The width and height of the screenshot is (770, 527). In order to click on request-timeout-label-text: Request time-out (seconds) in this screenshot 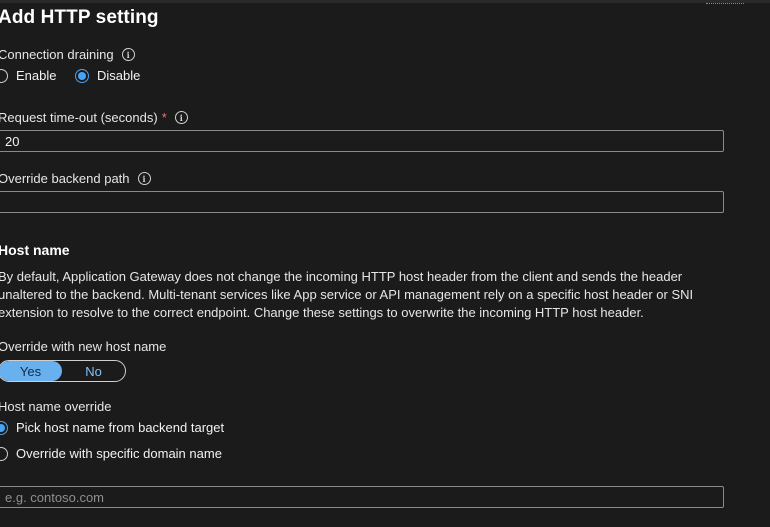, I will do `click(79, 117)`.